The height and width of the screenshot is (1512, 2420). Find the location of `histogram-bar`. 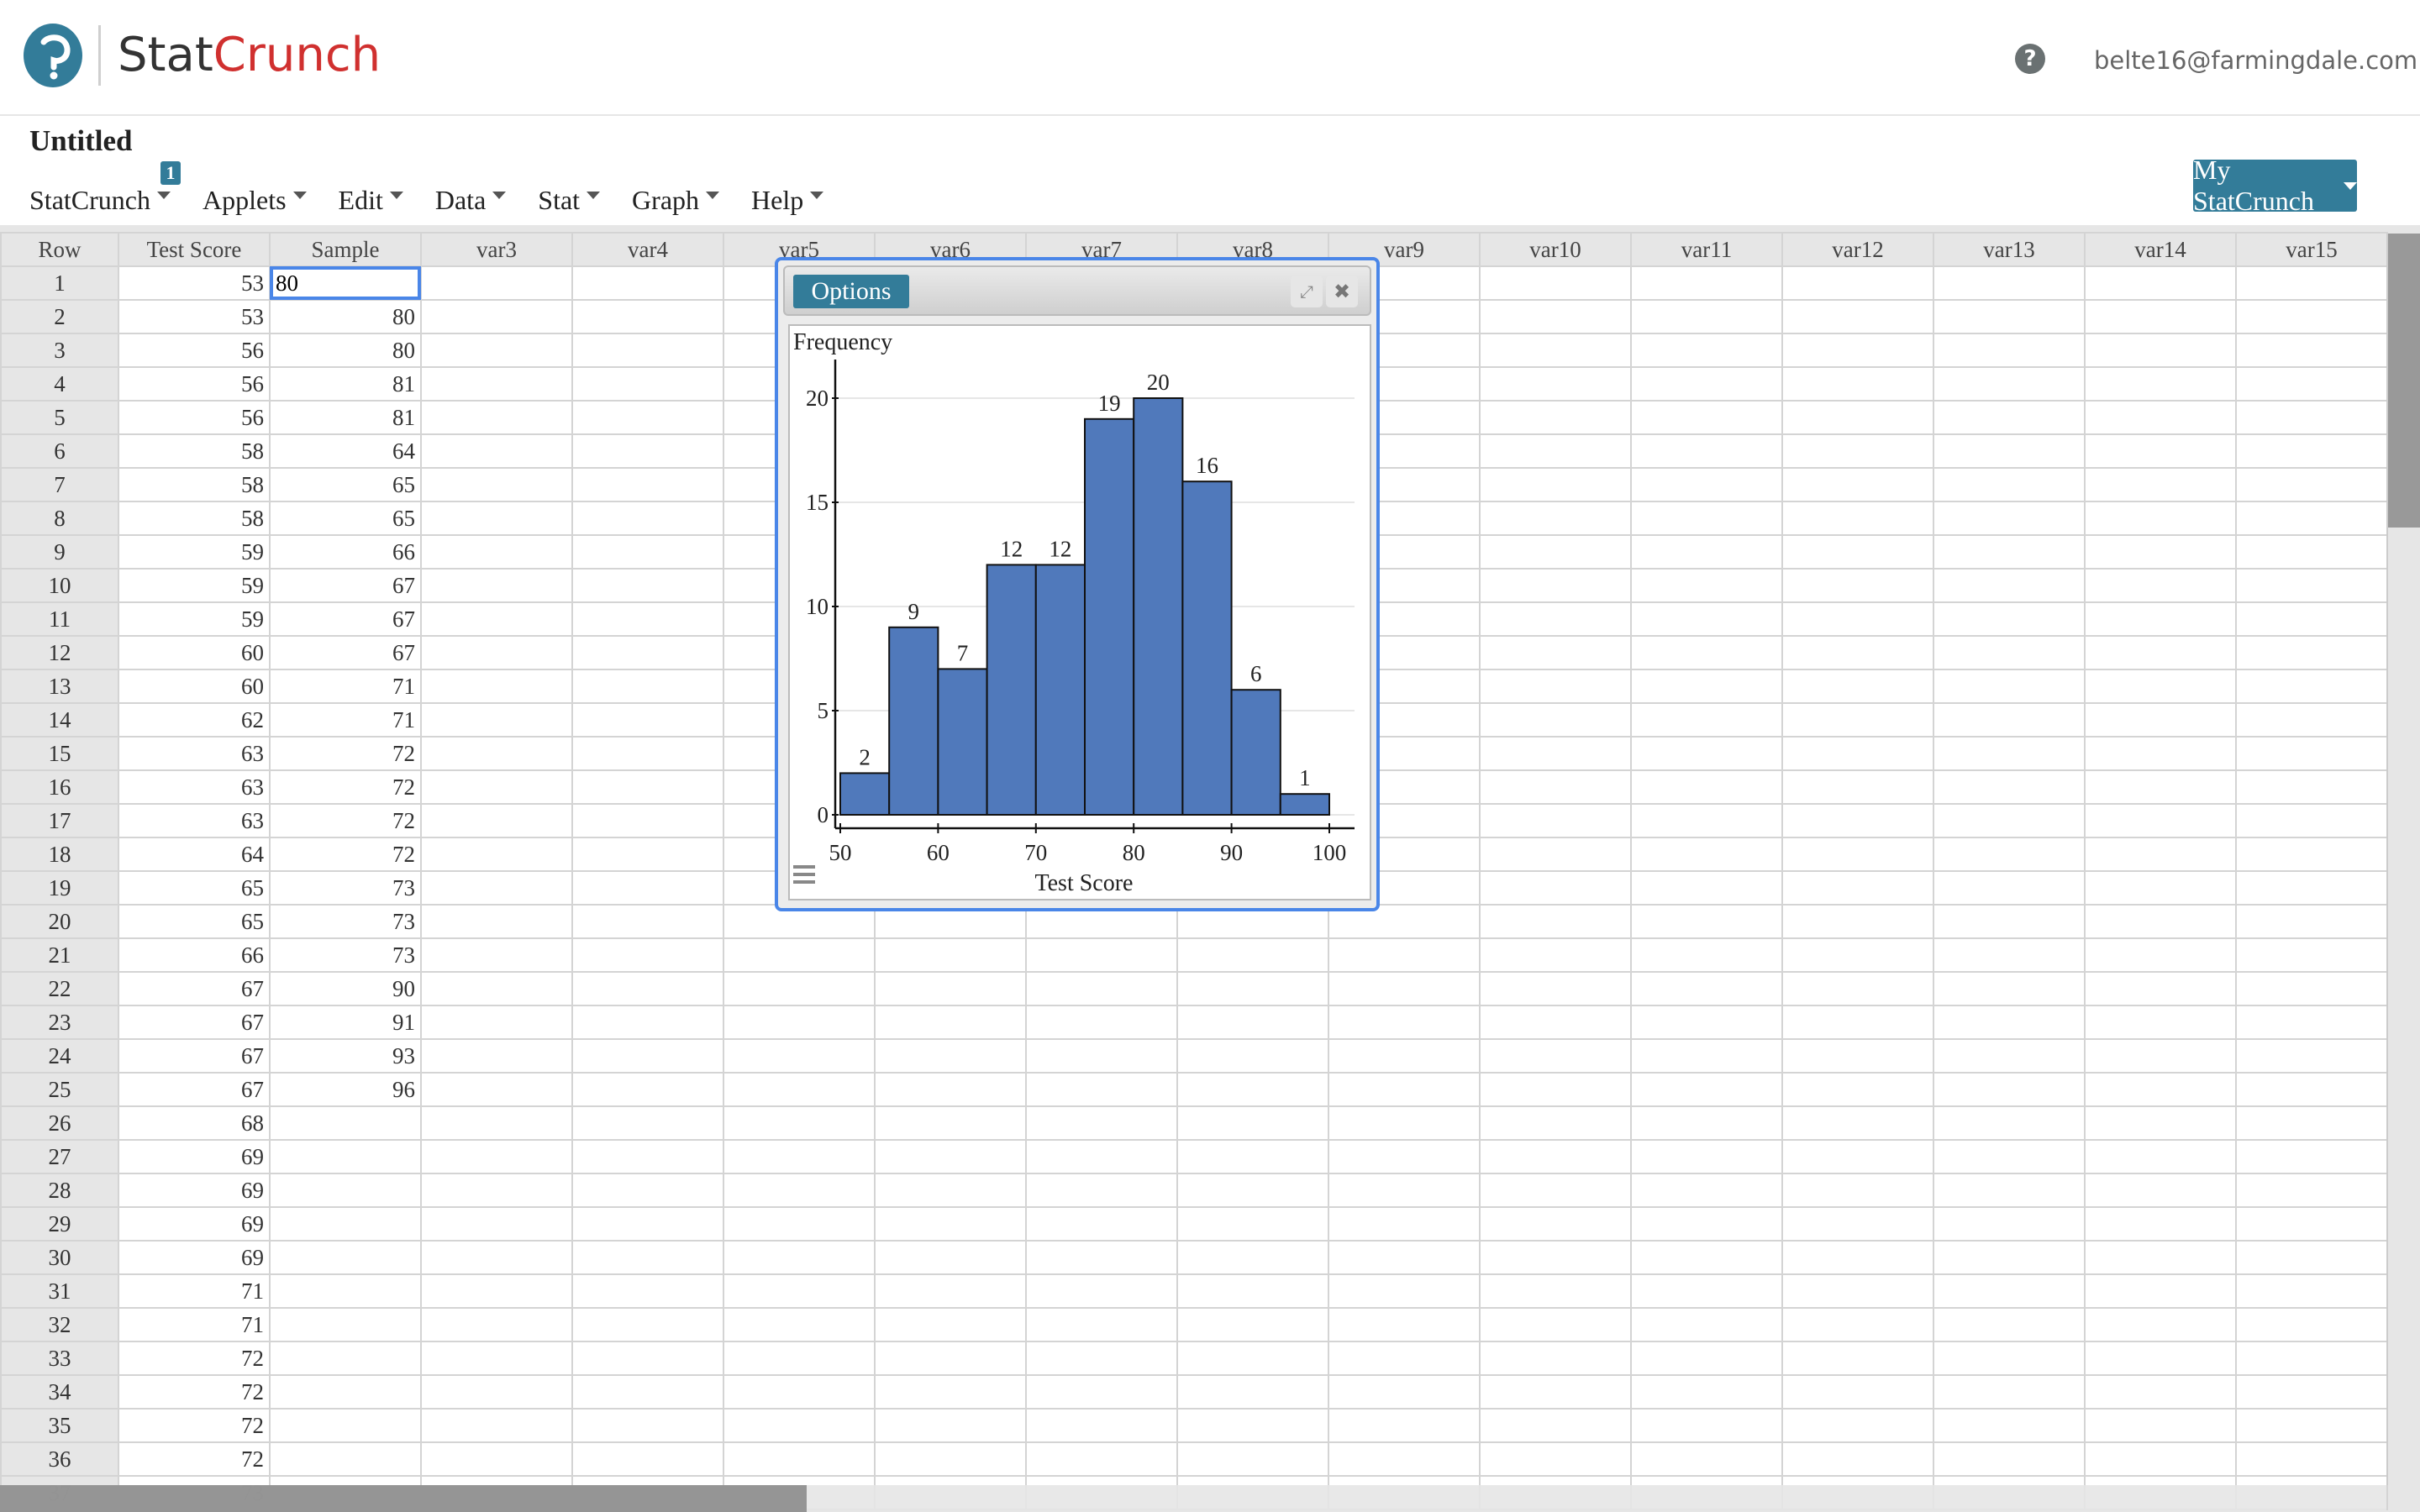

histogram-bar is located at coordinates (913, 721).